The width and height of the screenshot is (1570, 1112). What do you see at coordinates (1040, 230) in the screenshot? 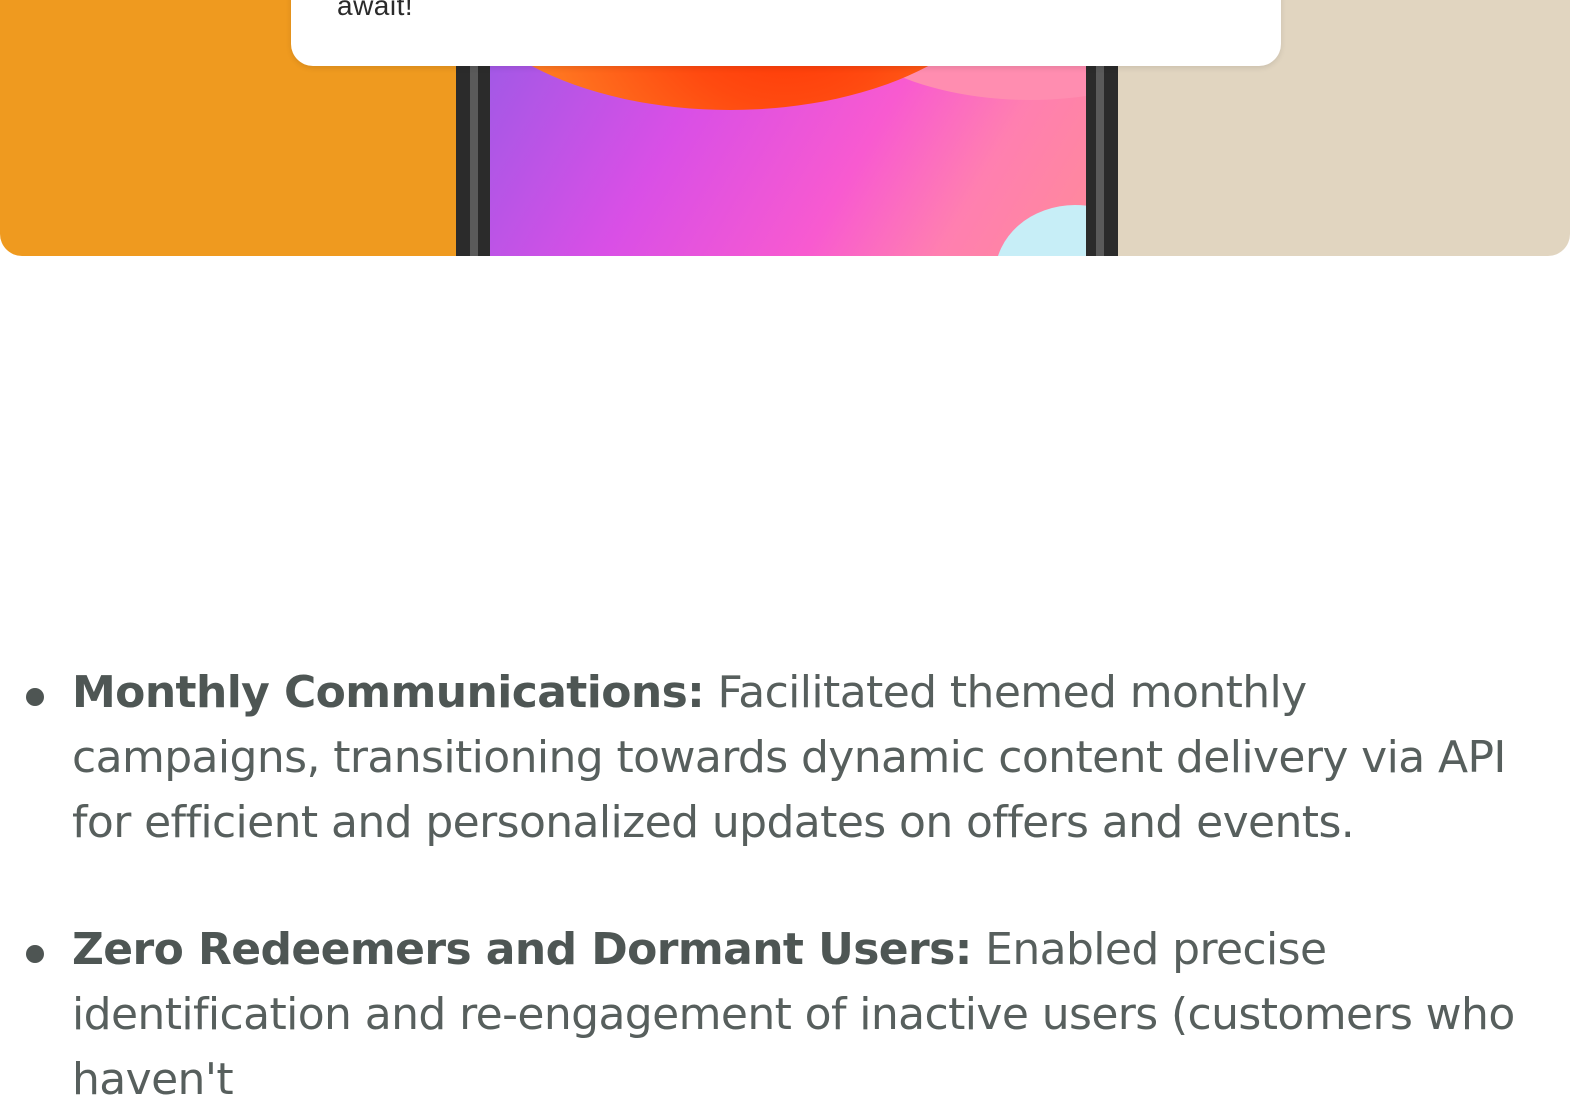
I see `wallpaper-cyan-shape` at bounding box center [1040, 230].